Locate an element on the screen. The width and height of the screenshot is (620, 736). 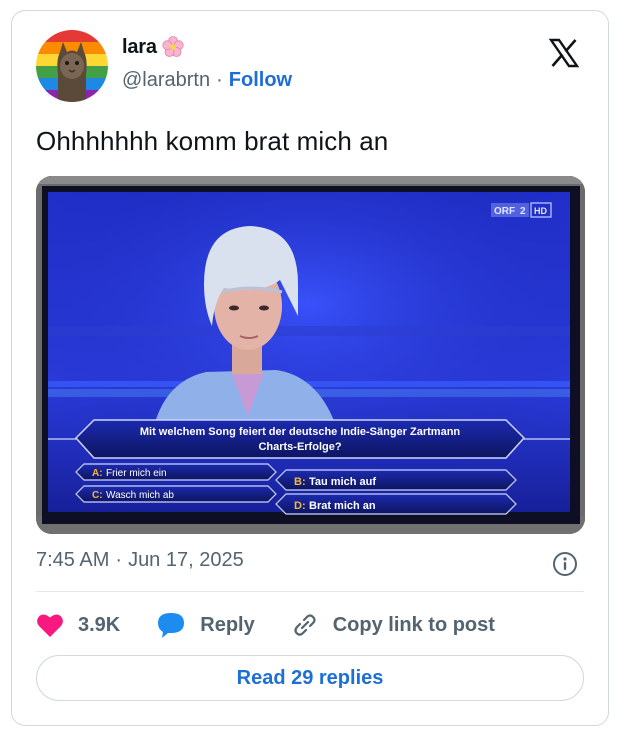
copy-link-button: Copy link to post is located at coordinates (393, 625).